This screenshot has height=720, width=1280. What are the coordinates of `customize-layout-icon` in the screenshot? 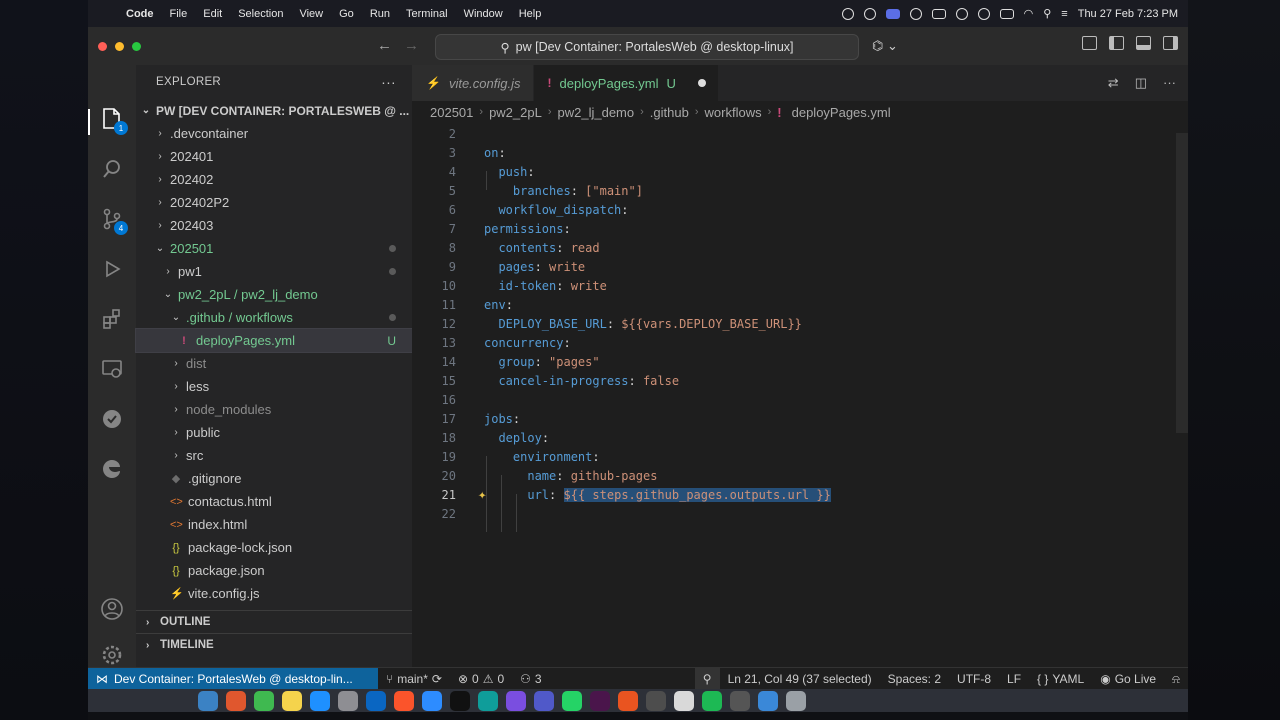 It's located at (1089, 43).